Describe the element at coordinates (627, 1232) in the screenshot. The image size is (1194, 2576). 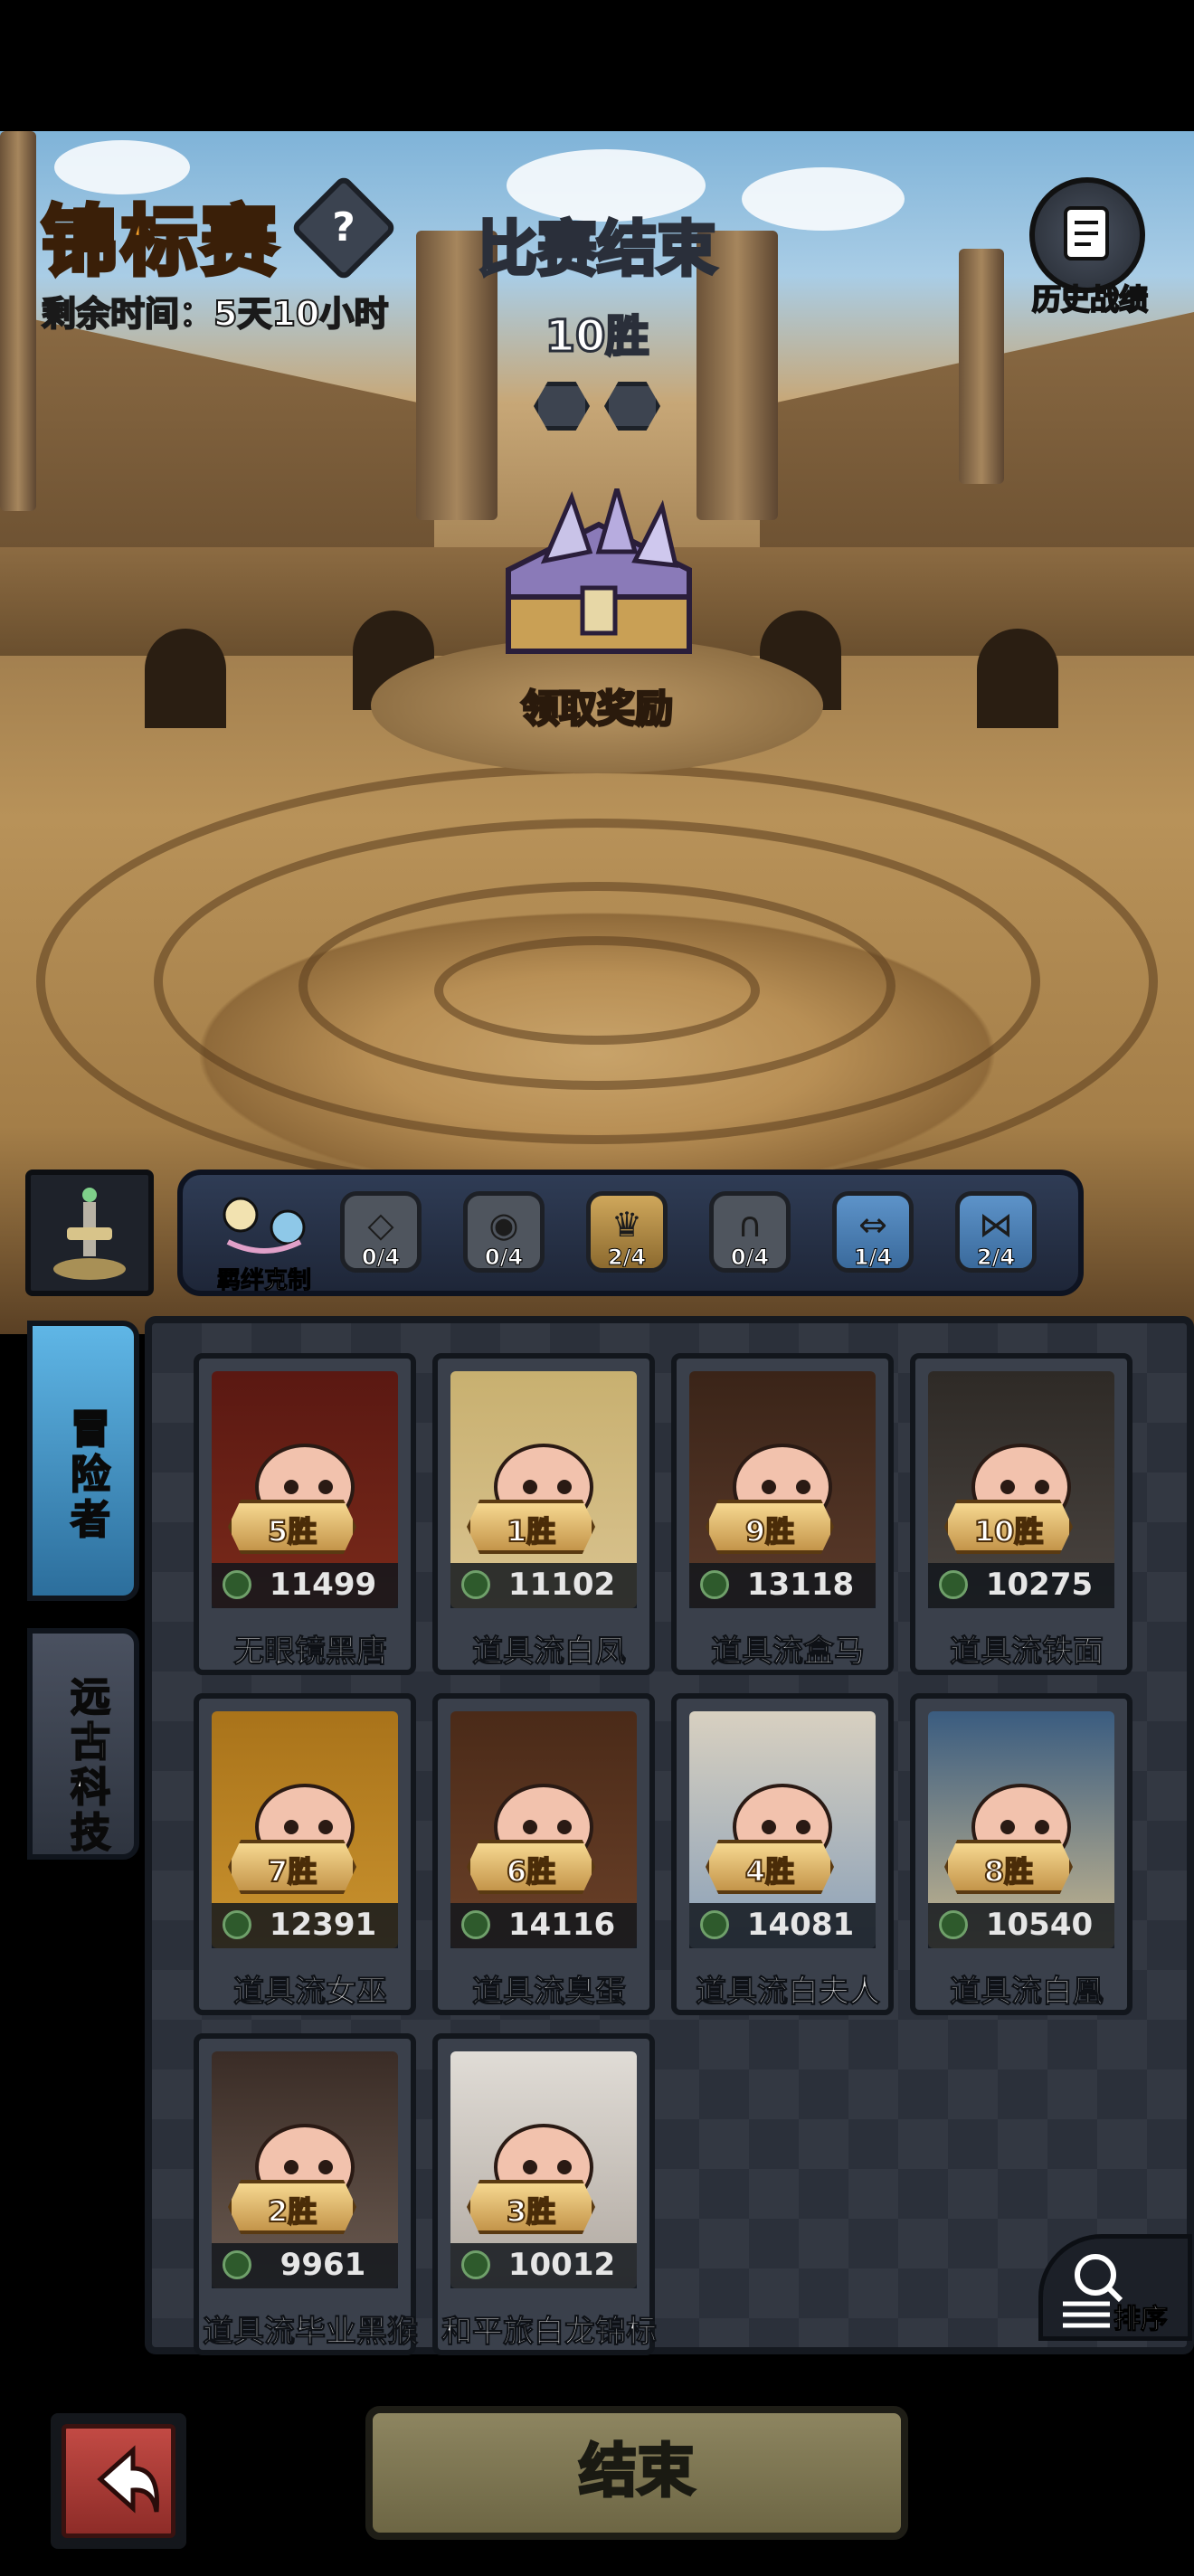
I see `synergy-badge: ♛ 2/4` at that location.